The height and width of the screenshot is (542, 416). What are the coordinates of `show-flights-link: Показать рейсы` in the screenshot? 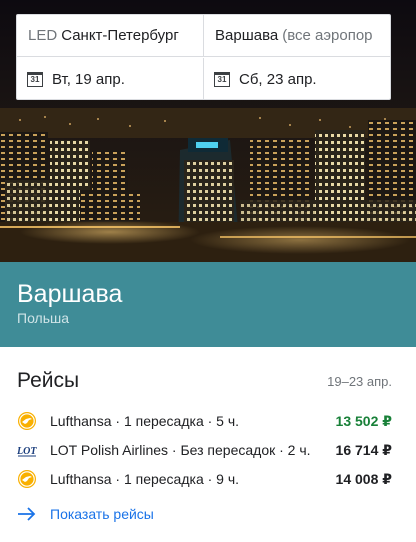 It's located at (85, 514).